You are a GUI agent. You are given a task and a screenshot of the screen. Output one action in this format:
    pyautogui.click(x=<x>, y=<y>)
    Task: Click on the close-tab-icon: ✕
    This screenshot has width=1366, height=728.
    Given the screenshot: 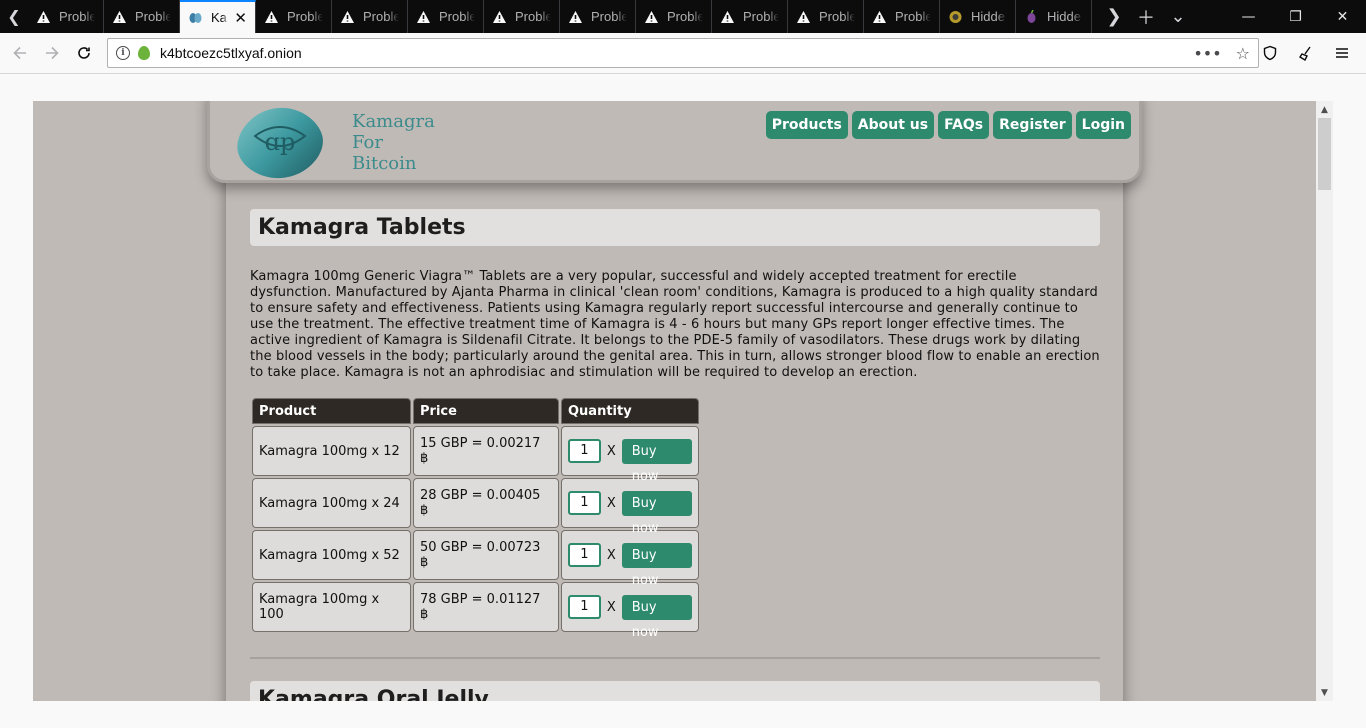 What is the action you would take?
    pyautogui.click(x=240, y=18)
    